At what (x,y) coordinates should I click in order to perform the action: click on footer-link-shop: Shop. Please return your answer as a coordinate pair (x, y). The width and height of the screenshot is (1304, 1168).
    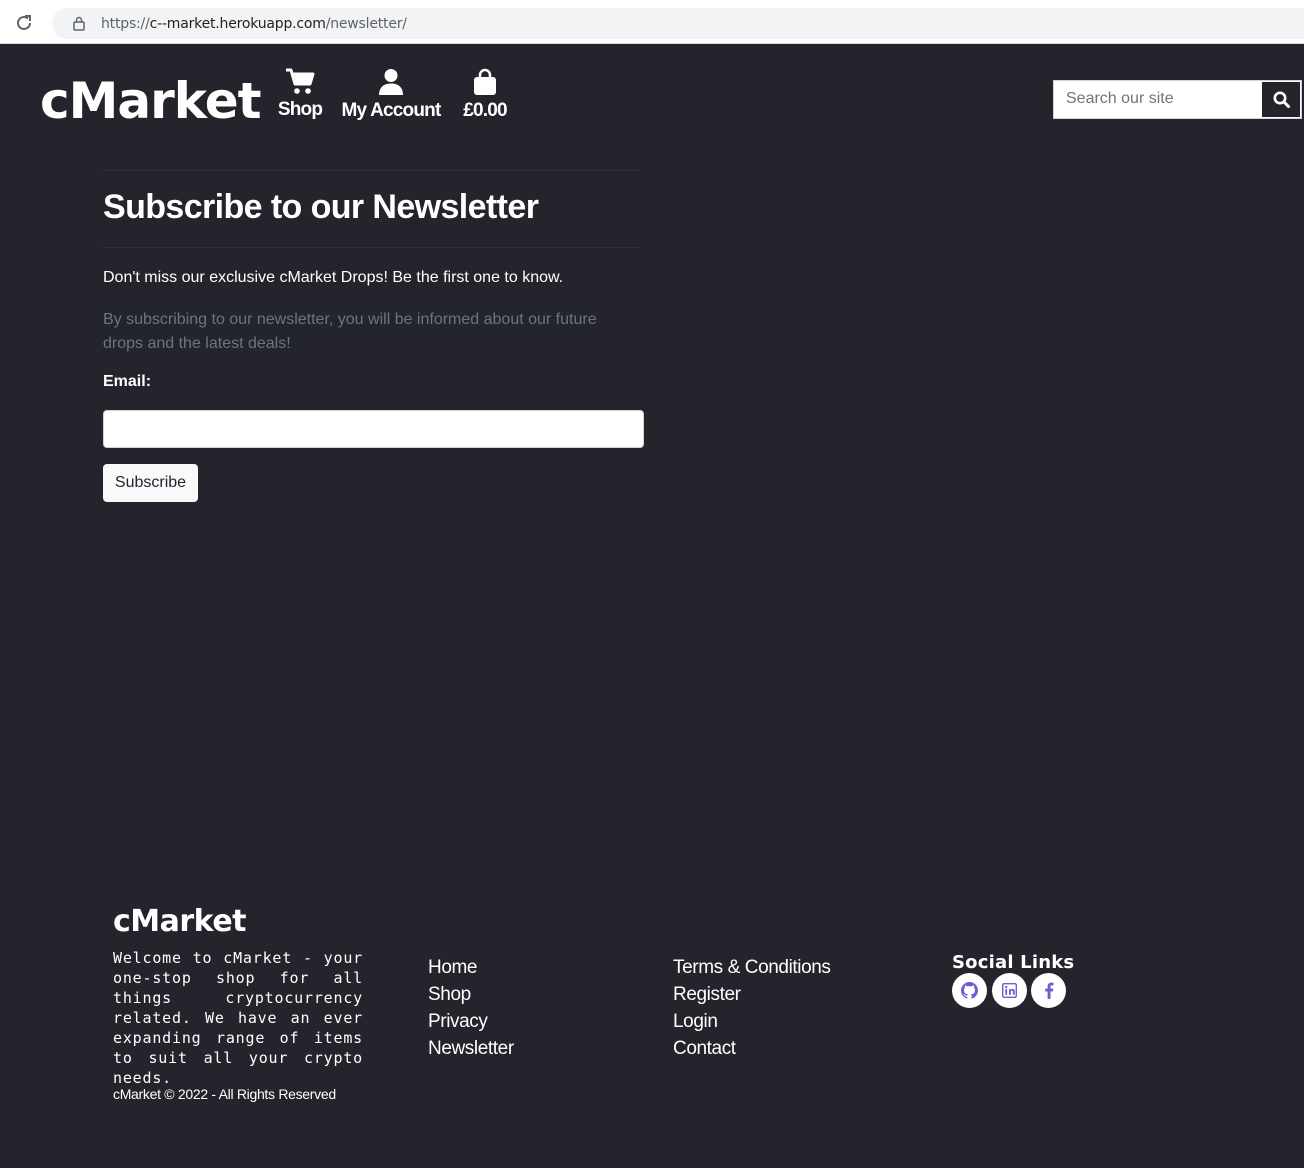
    Looking at the image, I should click on (471, 994).